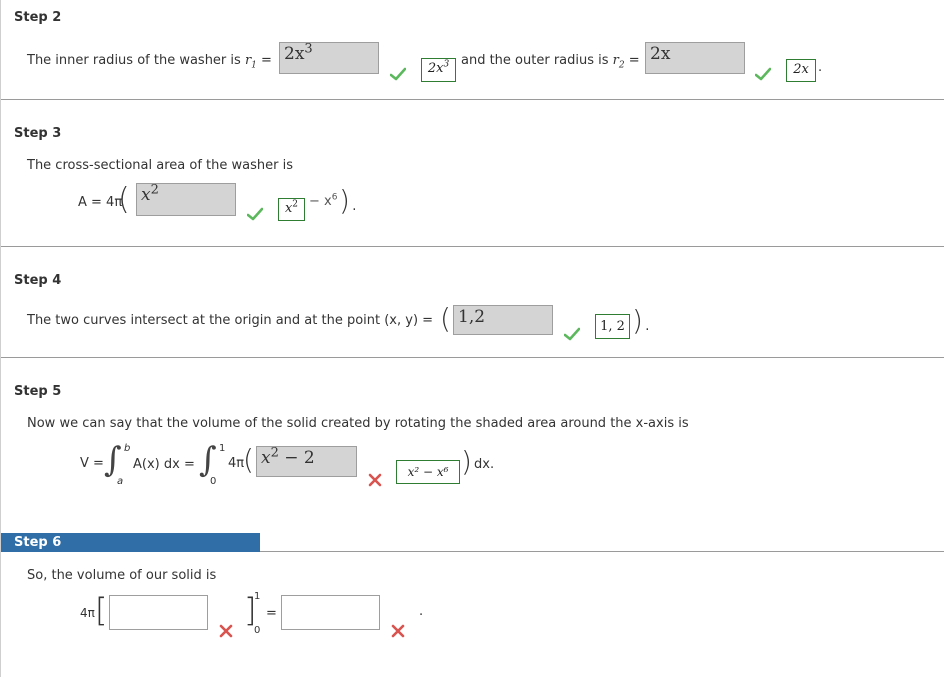 This screenshot has width=944, height=677. I want to click on volume-lhs: V =, so click(92, 463).